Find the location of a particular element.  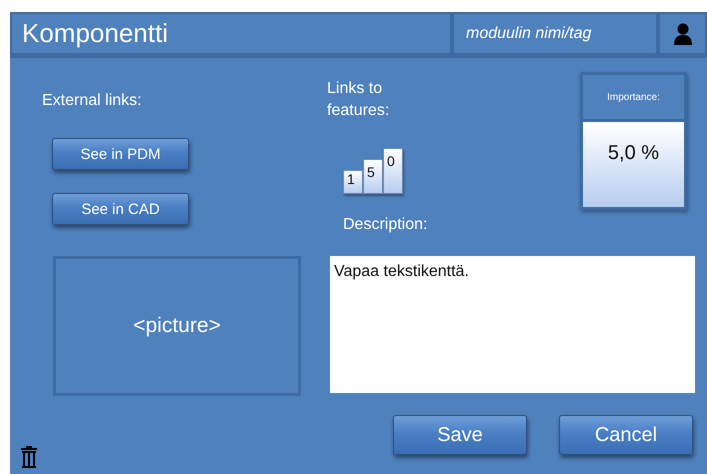

features-label: Links to features: is located at coordinates (358, 100).